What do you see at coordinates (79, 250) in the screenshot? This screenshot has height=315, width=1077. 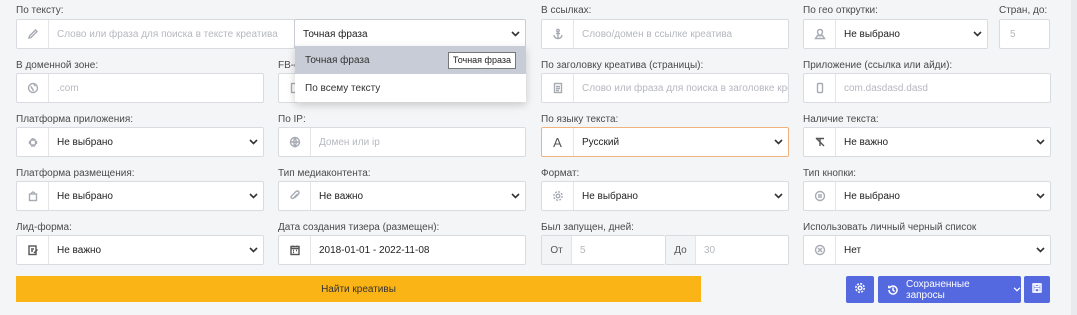 I see `lead-form-value: Не важно` at bounding box center [79, 250].